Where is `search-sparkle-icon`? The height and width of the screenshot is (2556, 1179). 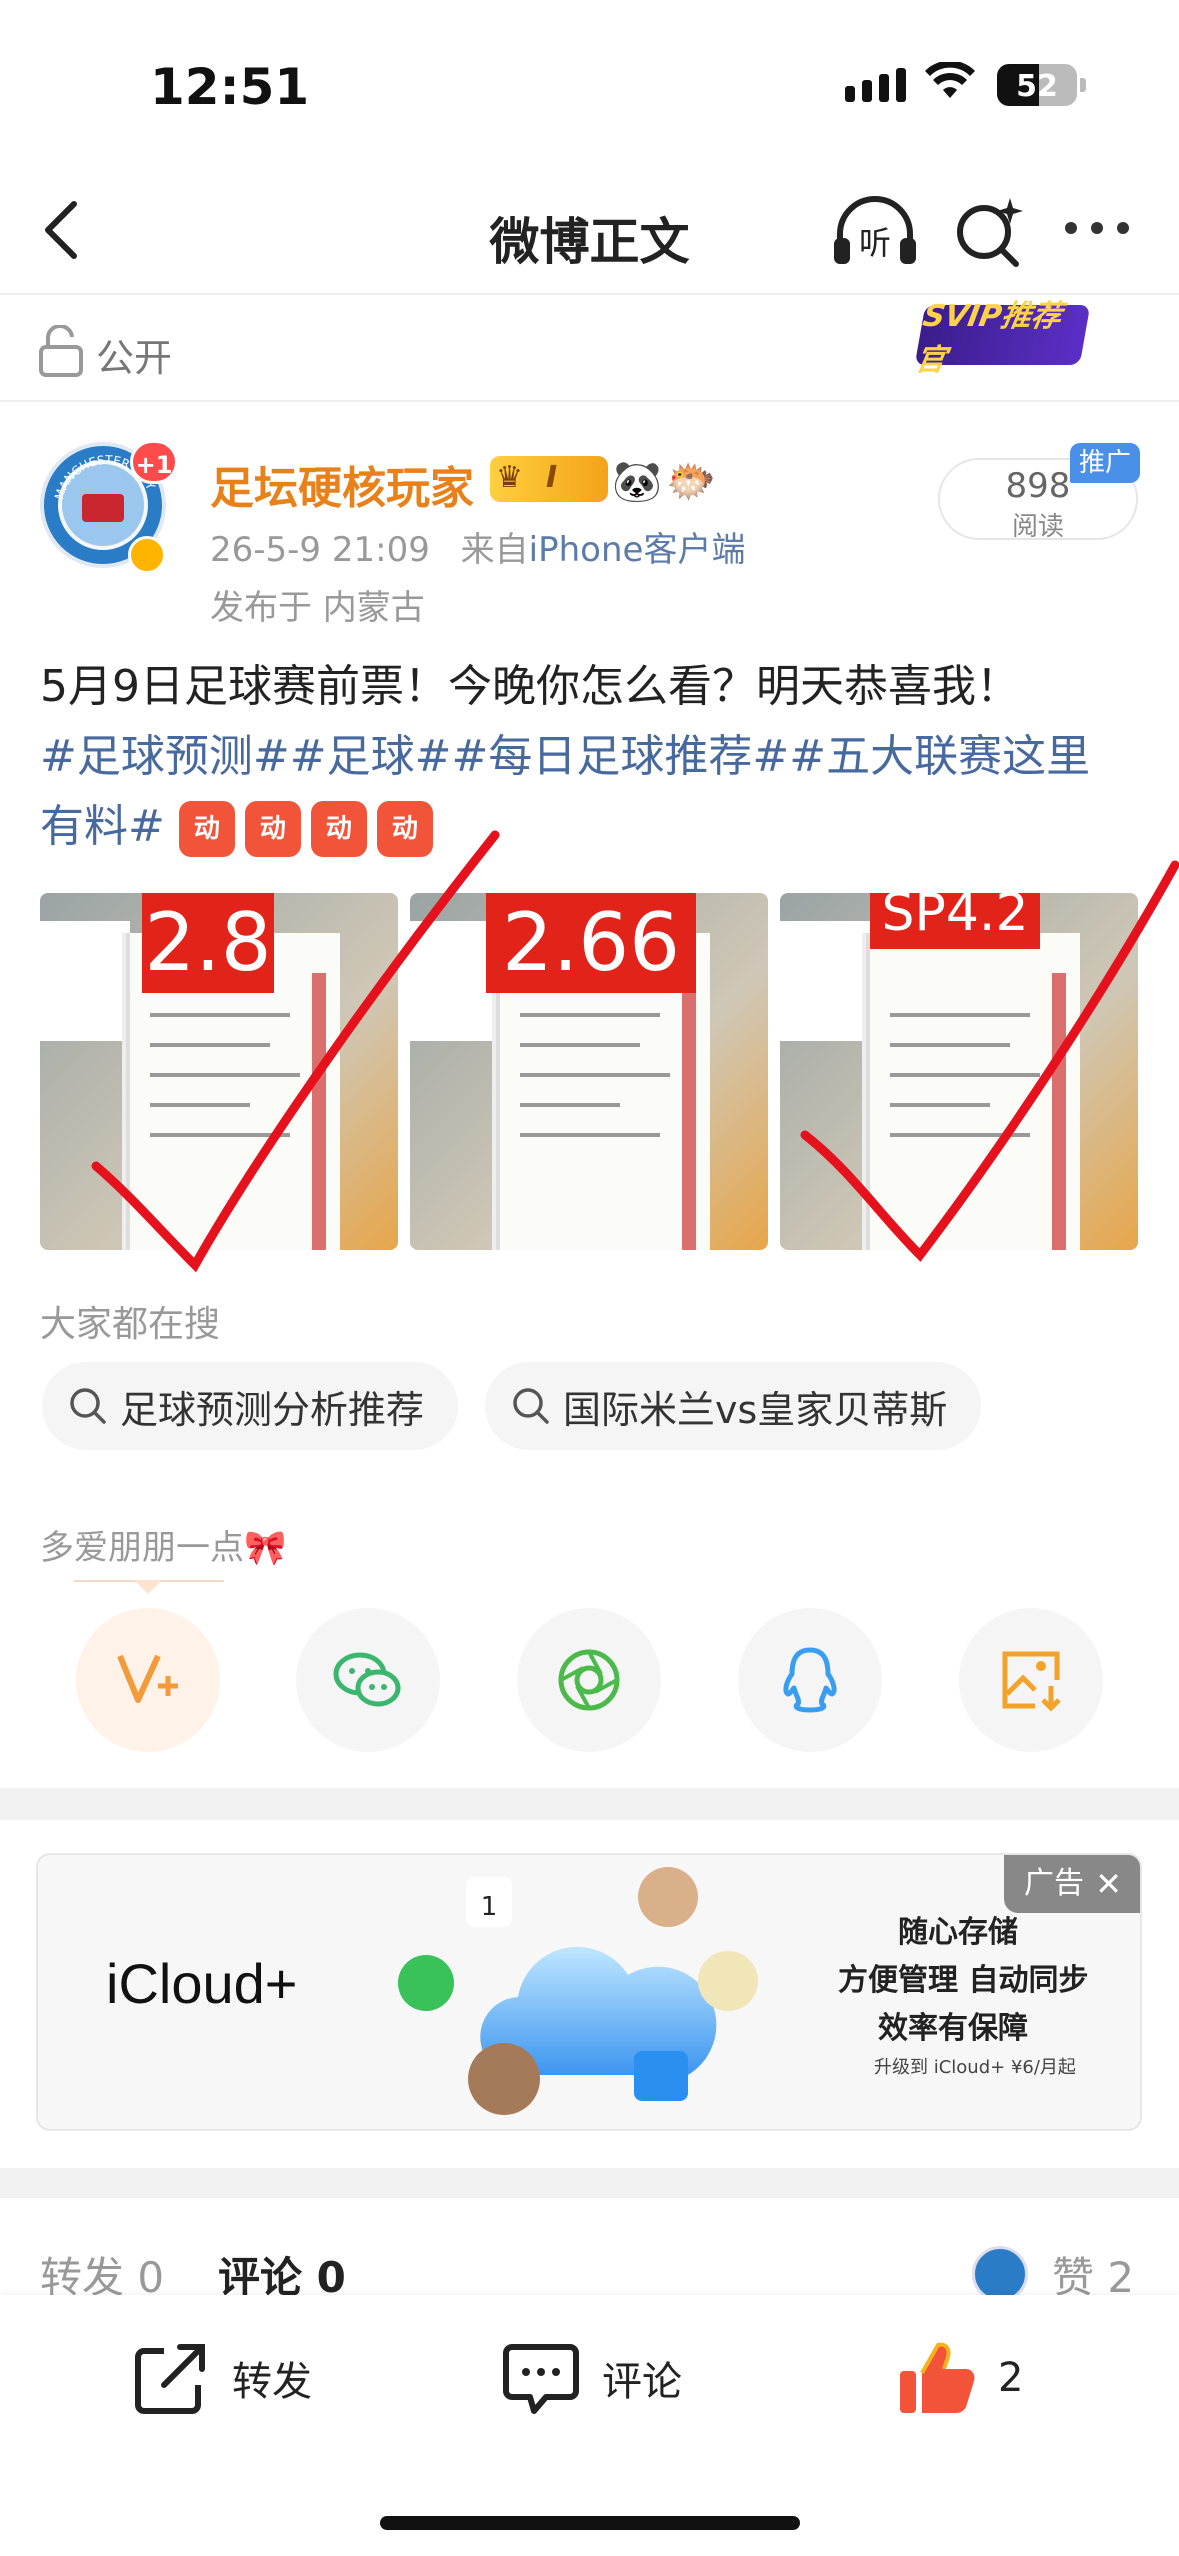
search-sparkle-icon is located at coordinates (990, 232).